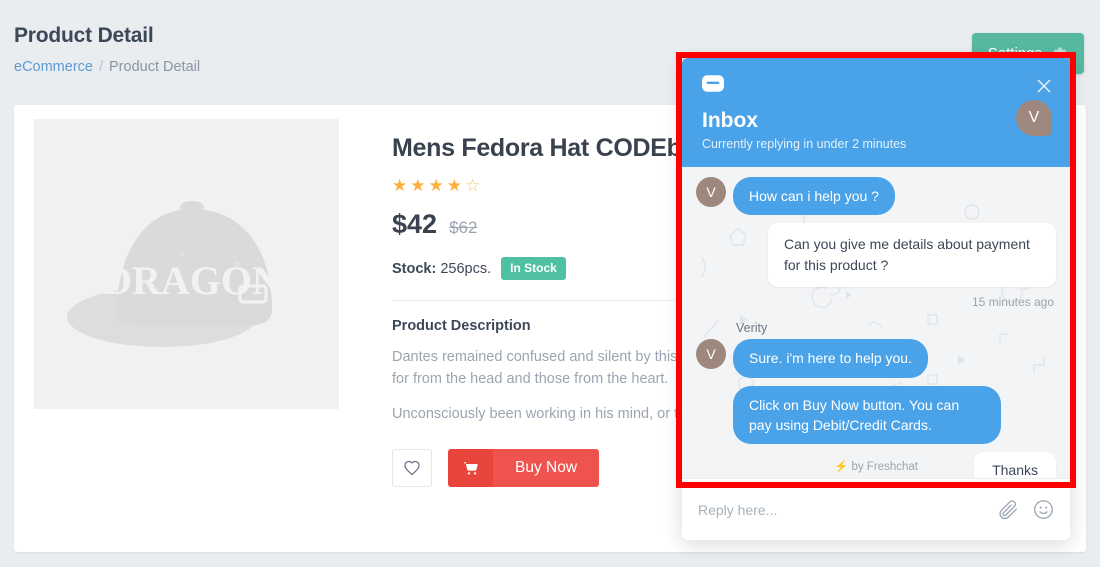  I want to click on breadcrumb-link-ecommerce: eCommerce, so click(53, 67).